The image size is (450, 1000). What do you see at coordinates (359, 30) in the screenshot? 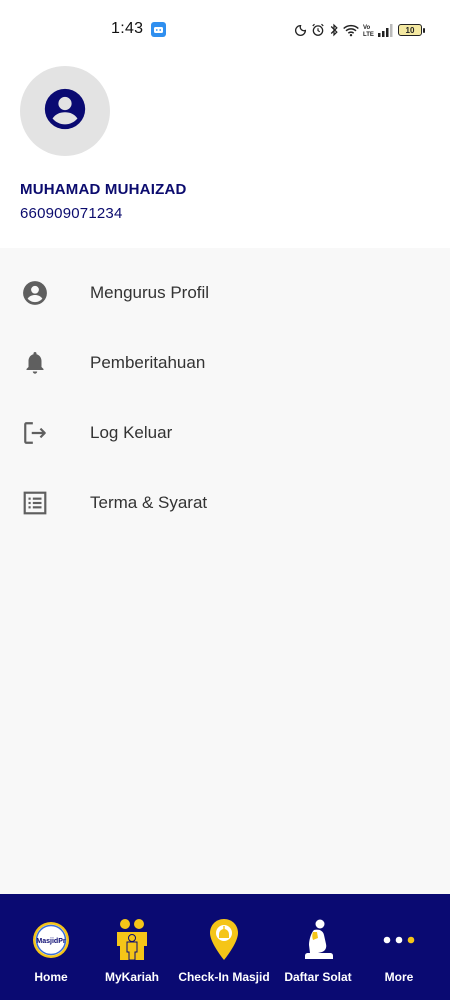
I see `status-icons: Vo LTE 10` at bounding box center [359, 30].